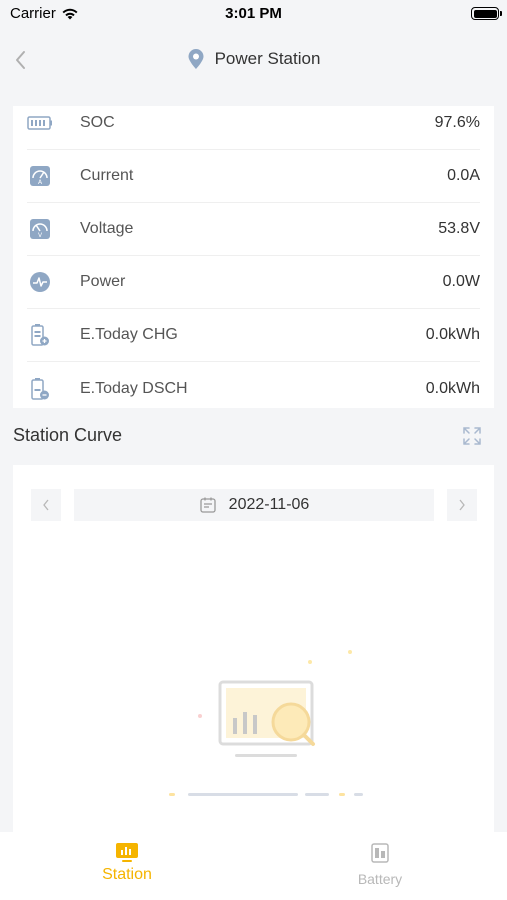 This screenshot has width=507, height=900. Describe the element at coordinates (380, 879) in the screenshot. I see `tab-battery-label: Battery` at that location.